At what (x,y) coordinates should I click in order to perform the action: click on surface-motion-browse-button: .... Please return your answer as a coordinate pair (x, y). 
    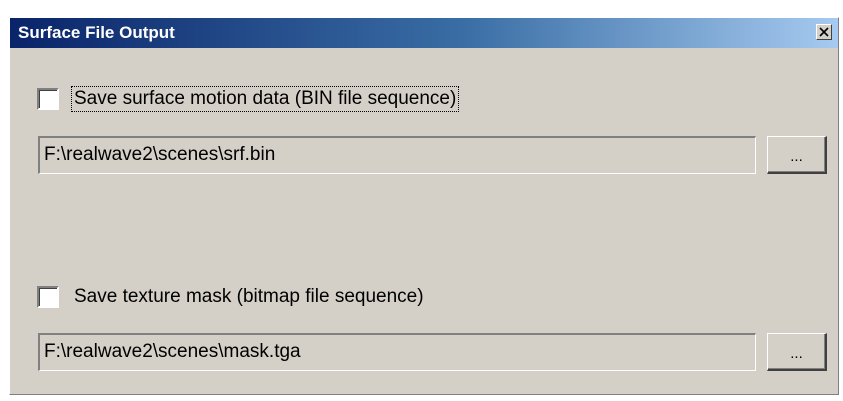
    Looking at the image, I should click on (797, 155).